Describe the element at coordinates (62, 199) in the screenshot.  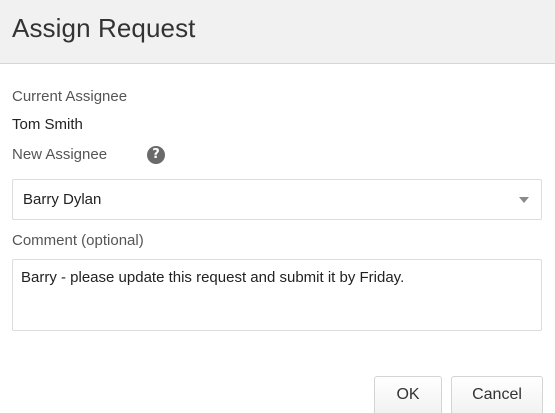
I see `new-assignee-selected-value: Barry Dylan` at that location.